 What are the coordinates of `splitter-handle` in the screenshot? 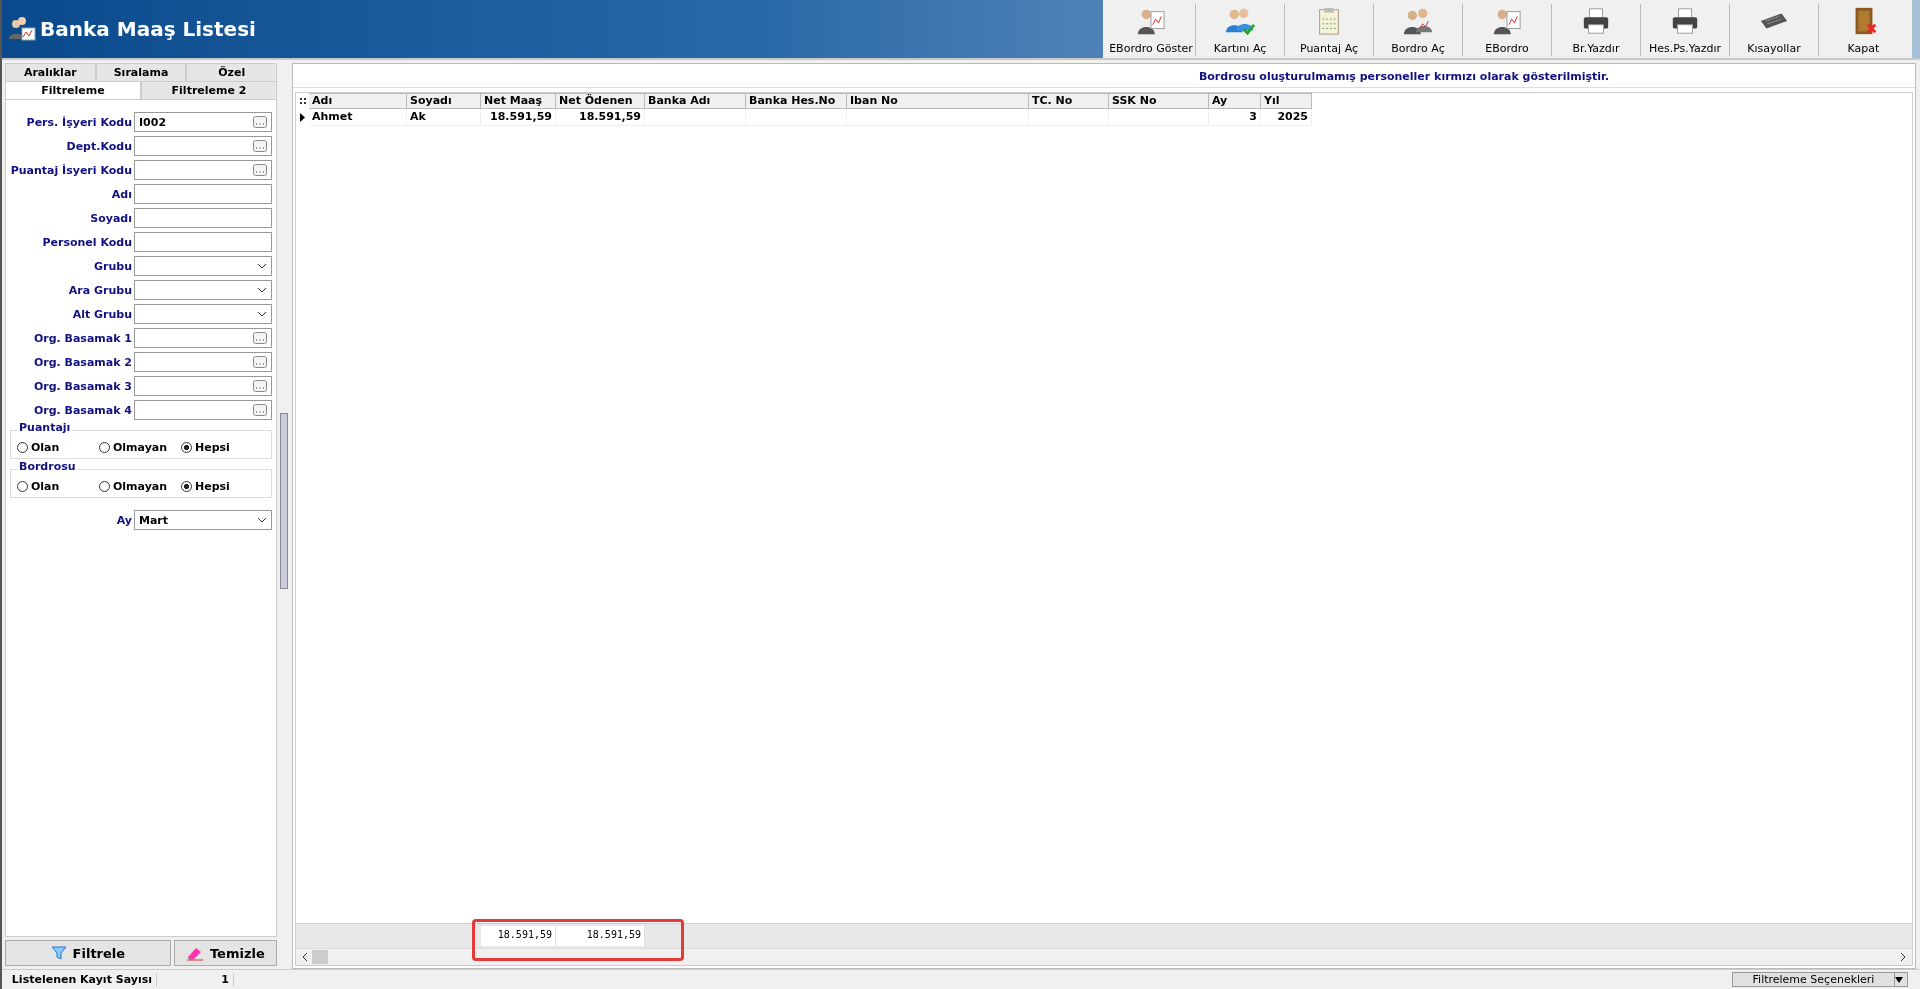 It's located at (284, 501).